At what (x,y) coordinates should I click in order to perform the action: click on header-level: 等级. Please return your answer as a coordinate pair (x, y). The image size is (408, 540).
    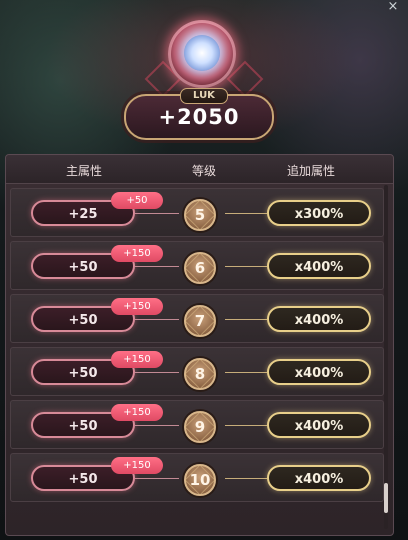
    Looking at the image, I should click on (203, 171).